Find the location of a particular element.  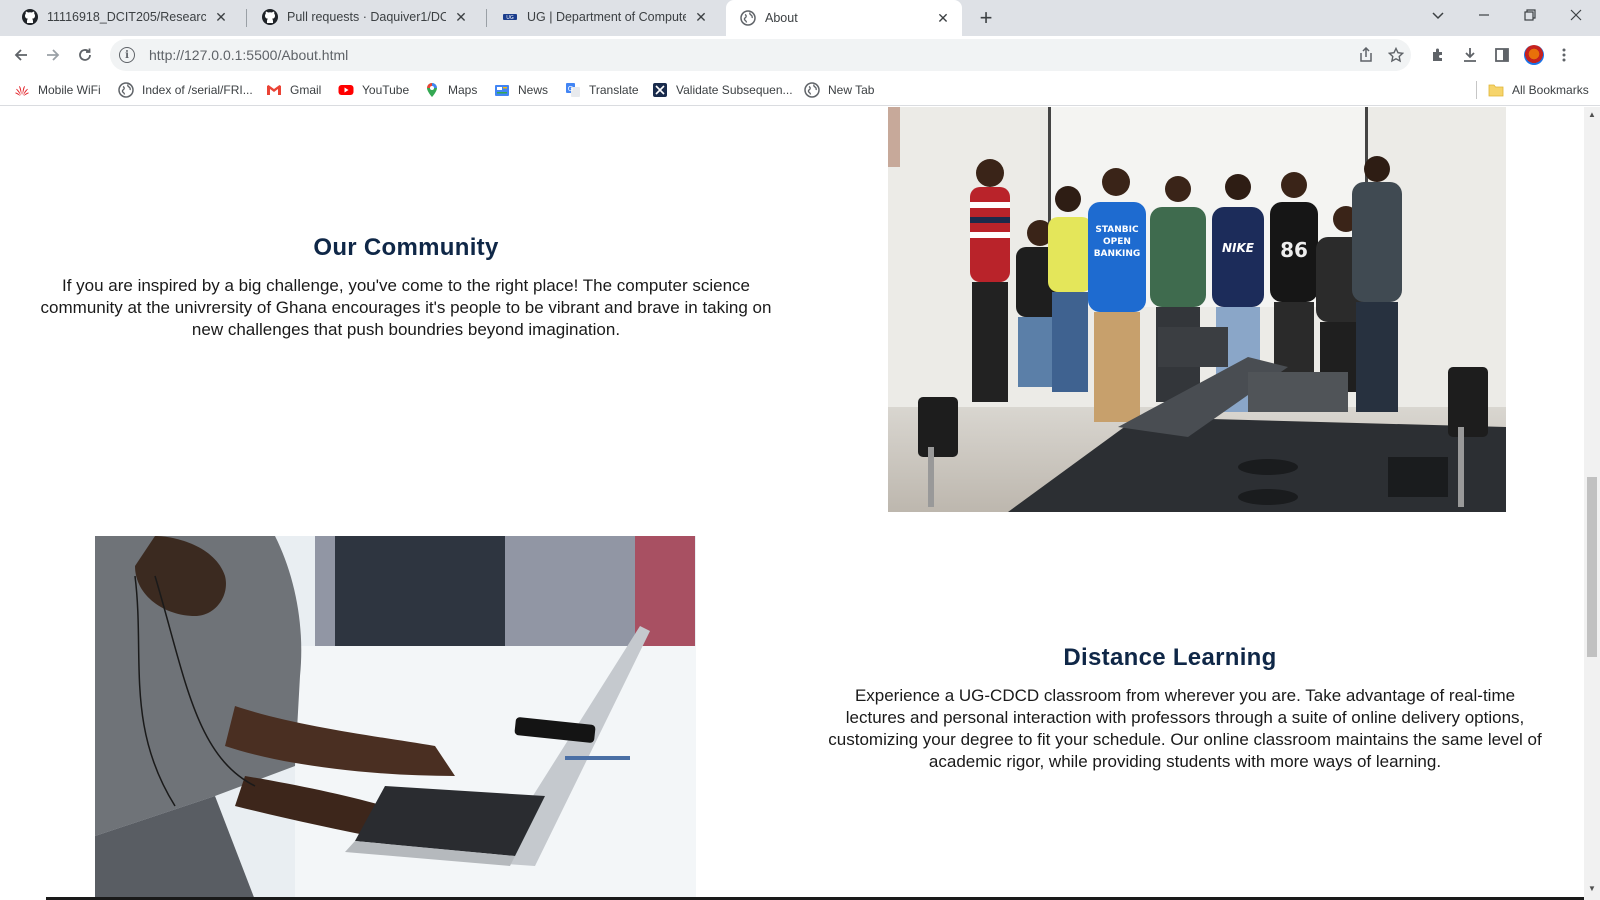

scroll-up-arrow-icon: ▲ is located at coordinates (1592, 115).